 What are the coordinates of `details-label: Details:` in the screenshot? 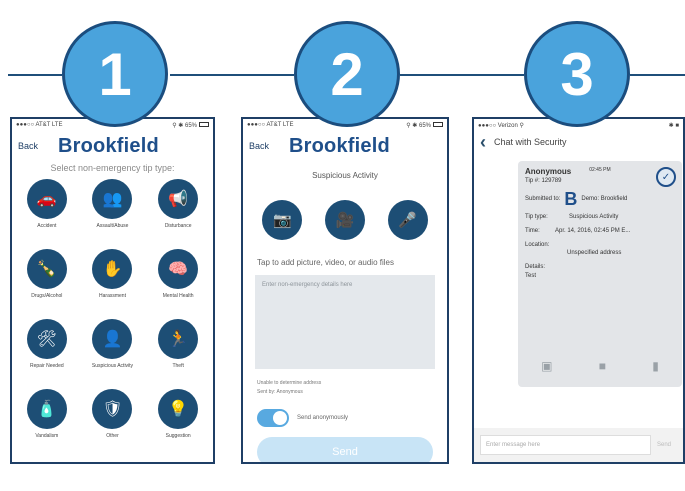 It's located at (535, 267).